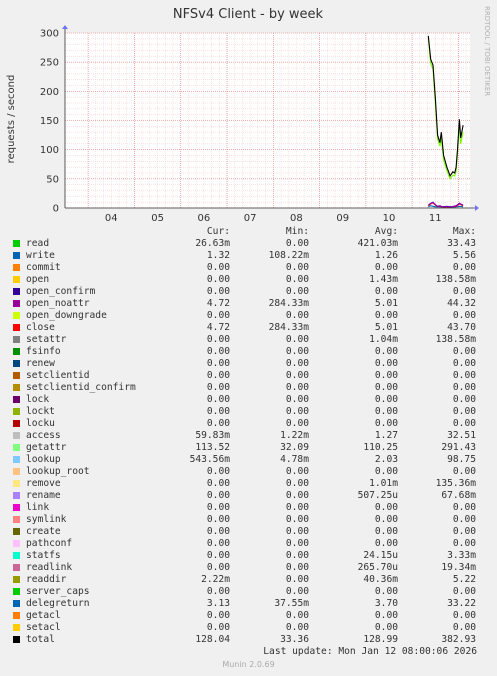  What do you see at coordinates (43, 435) in the screenshot?
I see `legend-series-name: access` at bounding box center [43, 435].